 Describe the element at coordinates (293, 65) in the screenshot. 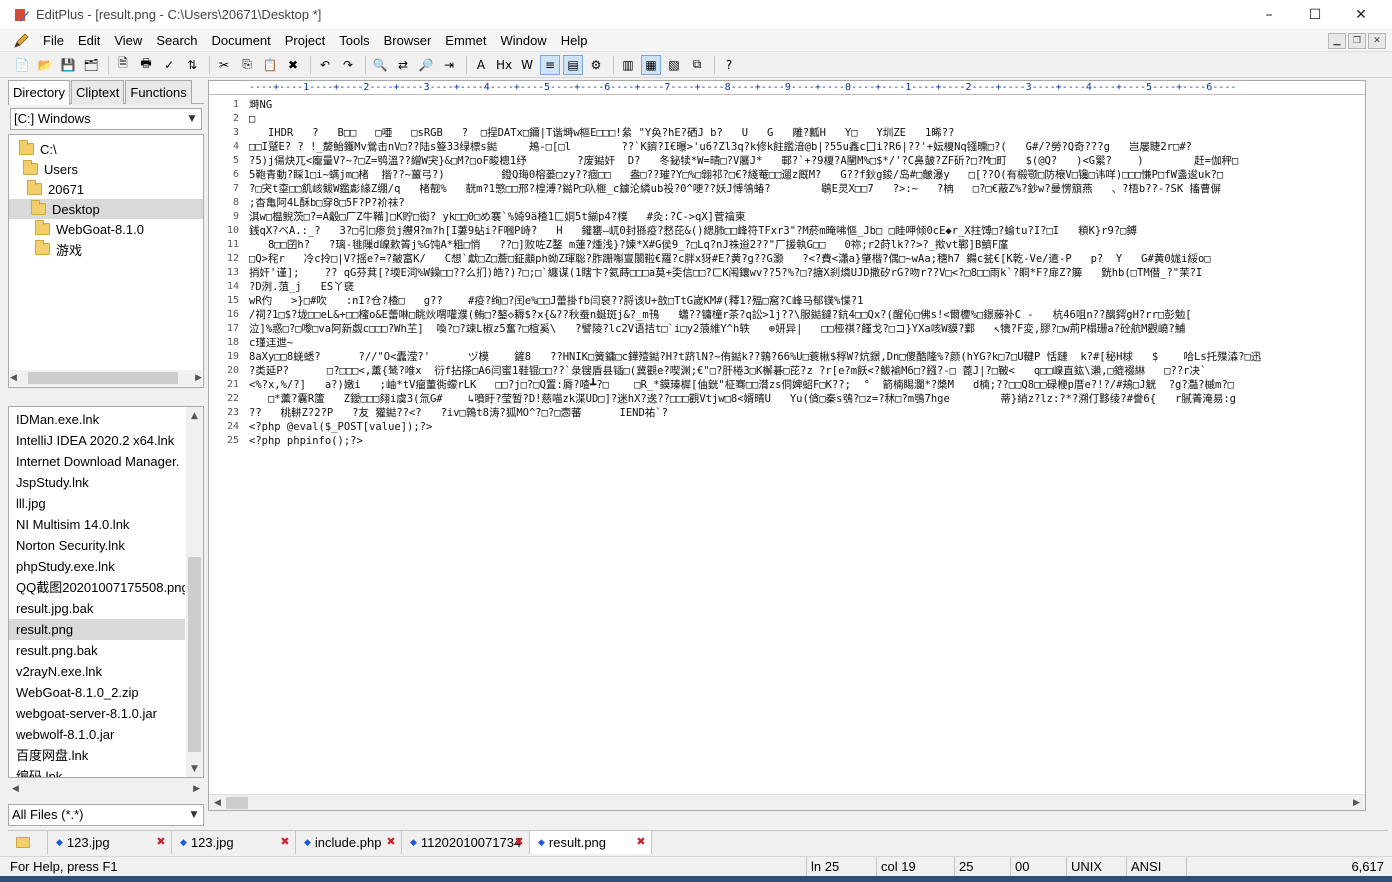

I see `delete-icon: ✖` at that location.